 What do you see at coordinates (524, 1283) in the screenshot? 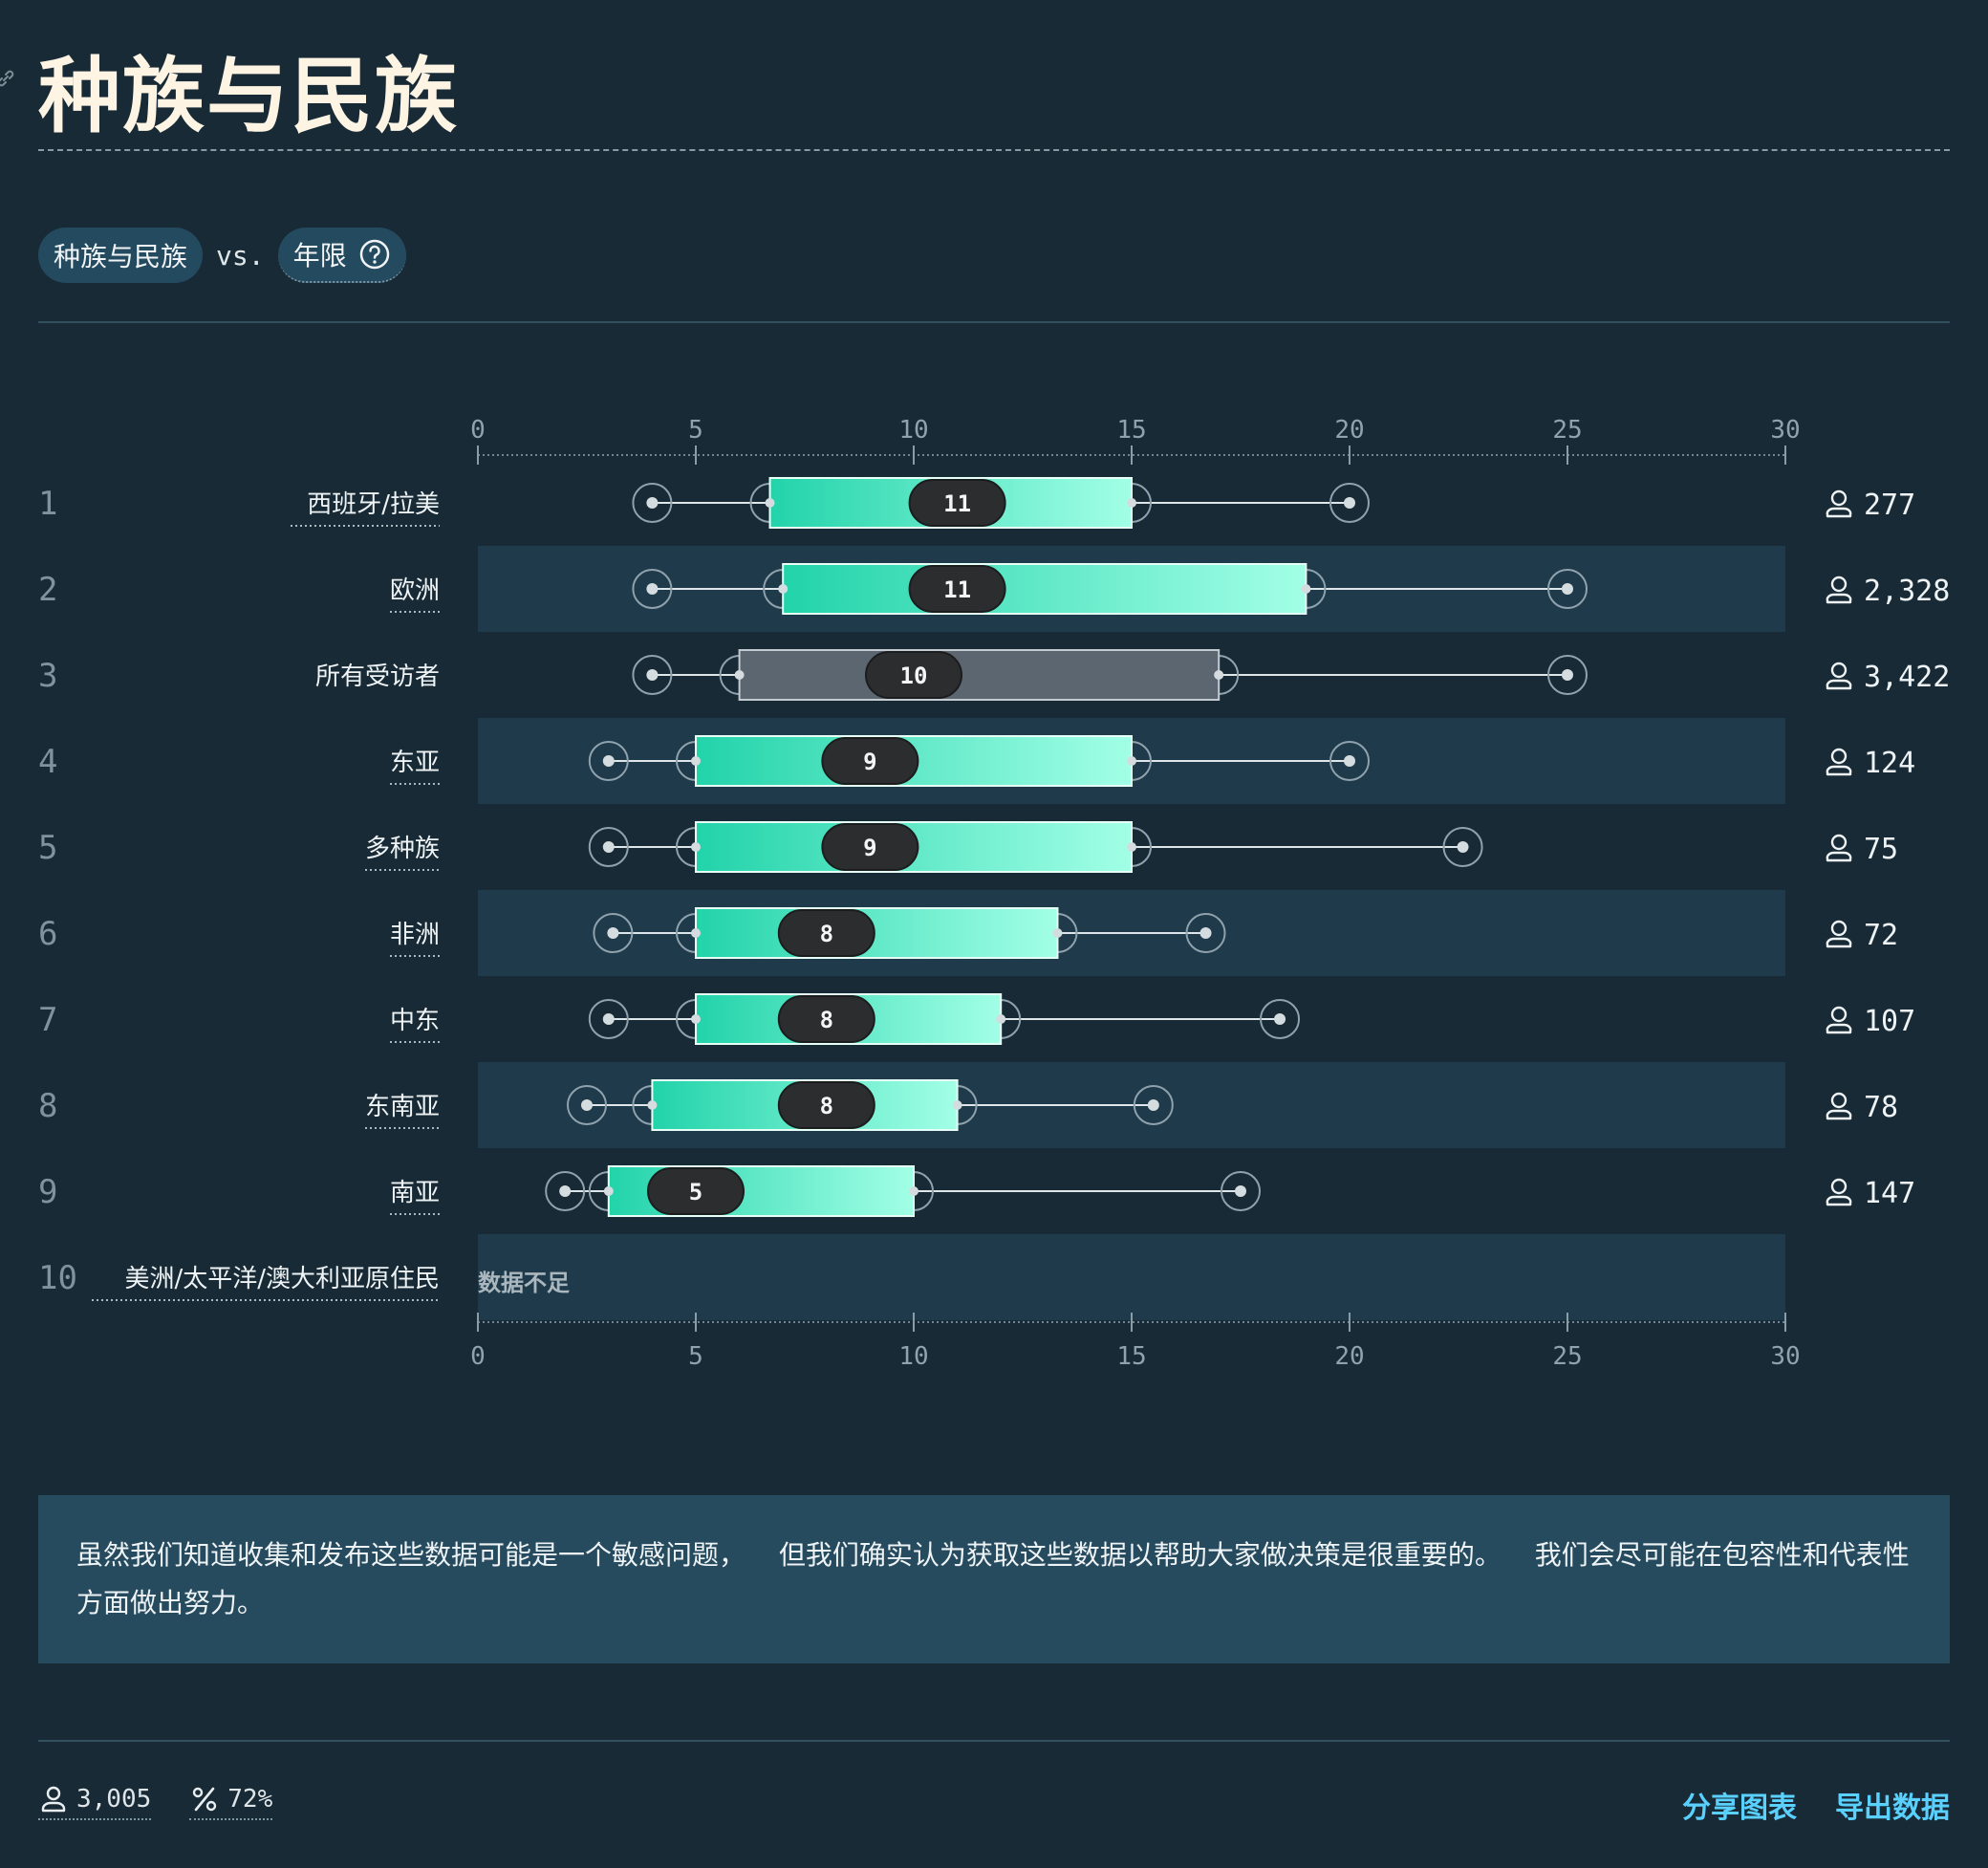
I see `insufficient-data-label: 数据不足` at bounding box center [524, 1283].